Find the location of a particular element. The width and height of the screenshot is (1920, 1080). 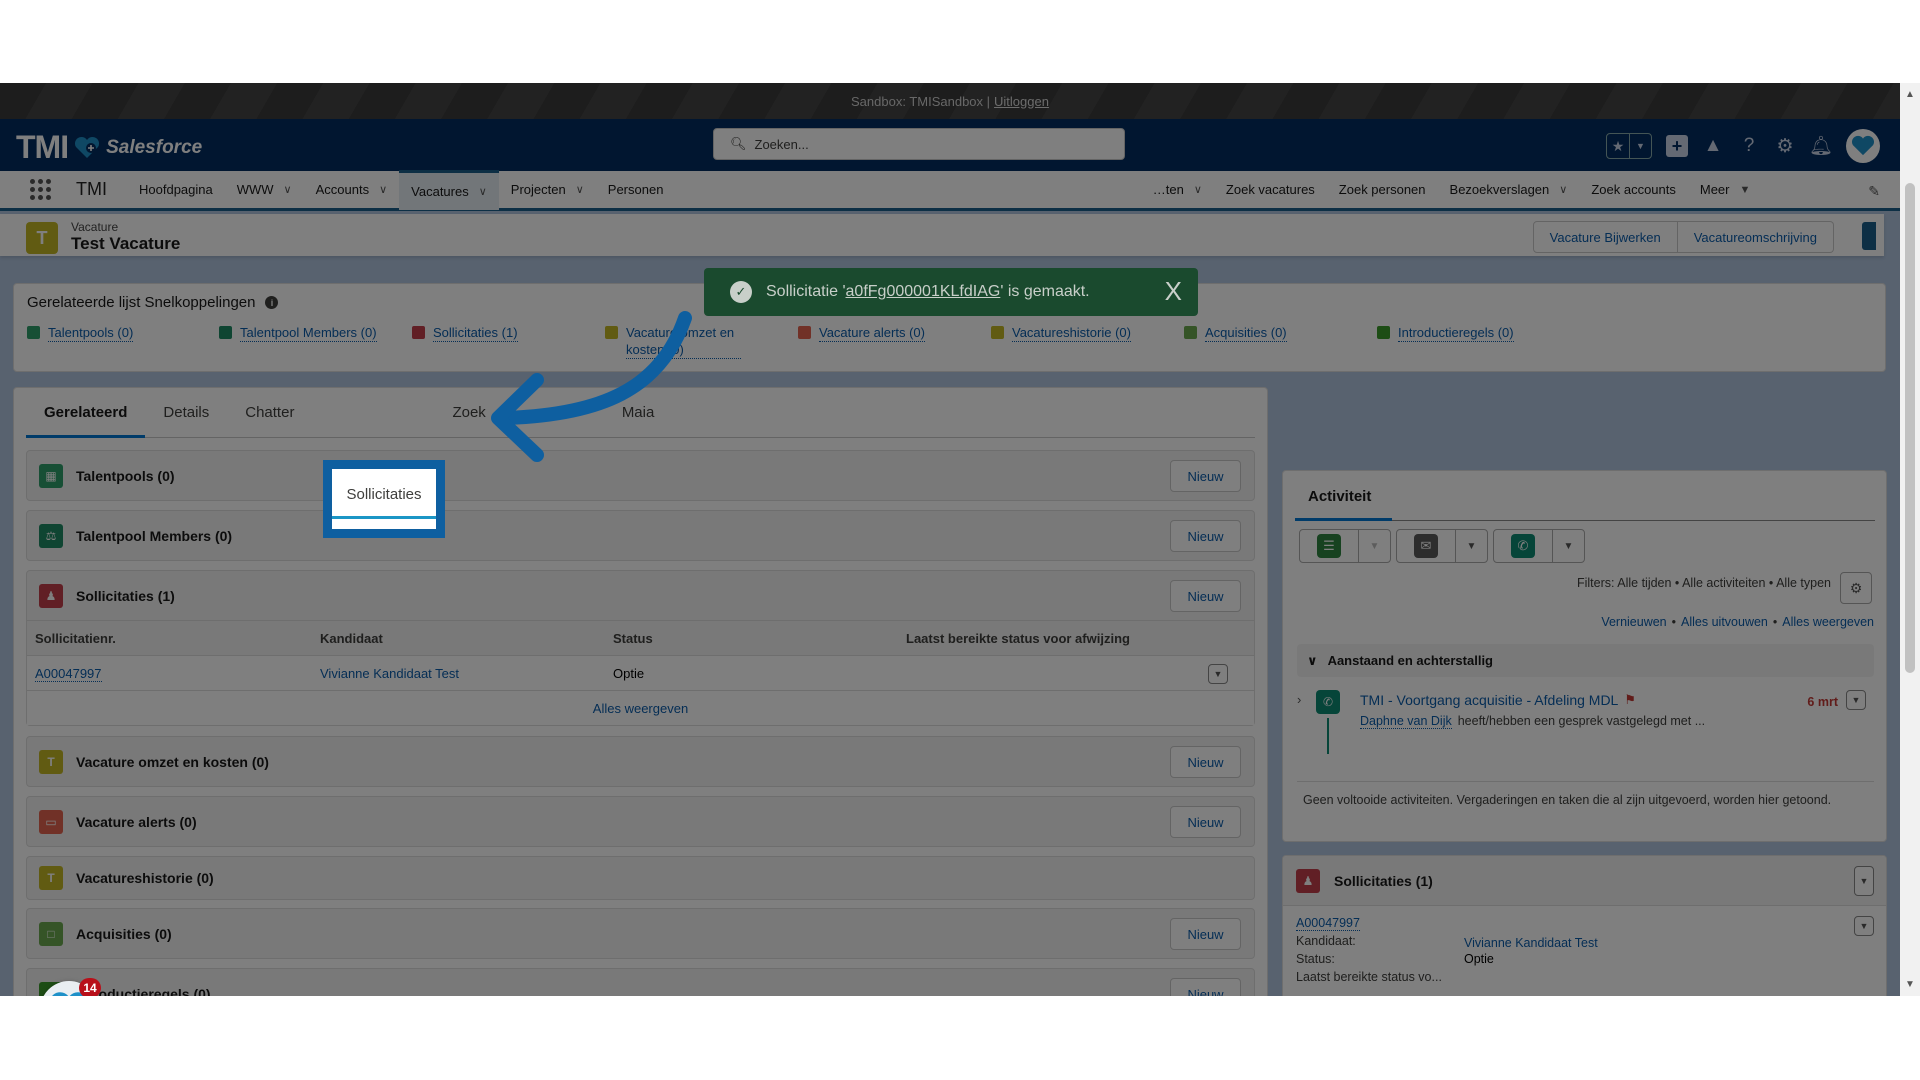

quicklink-vacature-omzet: Vacature omzet en kosten (0) is located at coordinates (673, 341).